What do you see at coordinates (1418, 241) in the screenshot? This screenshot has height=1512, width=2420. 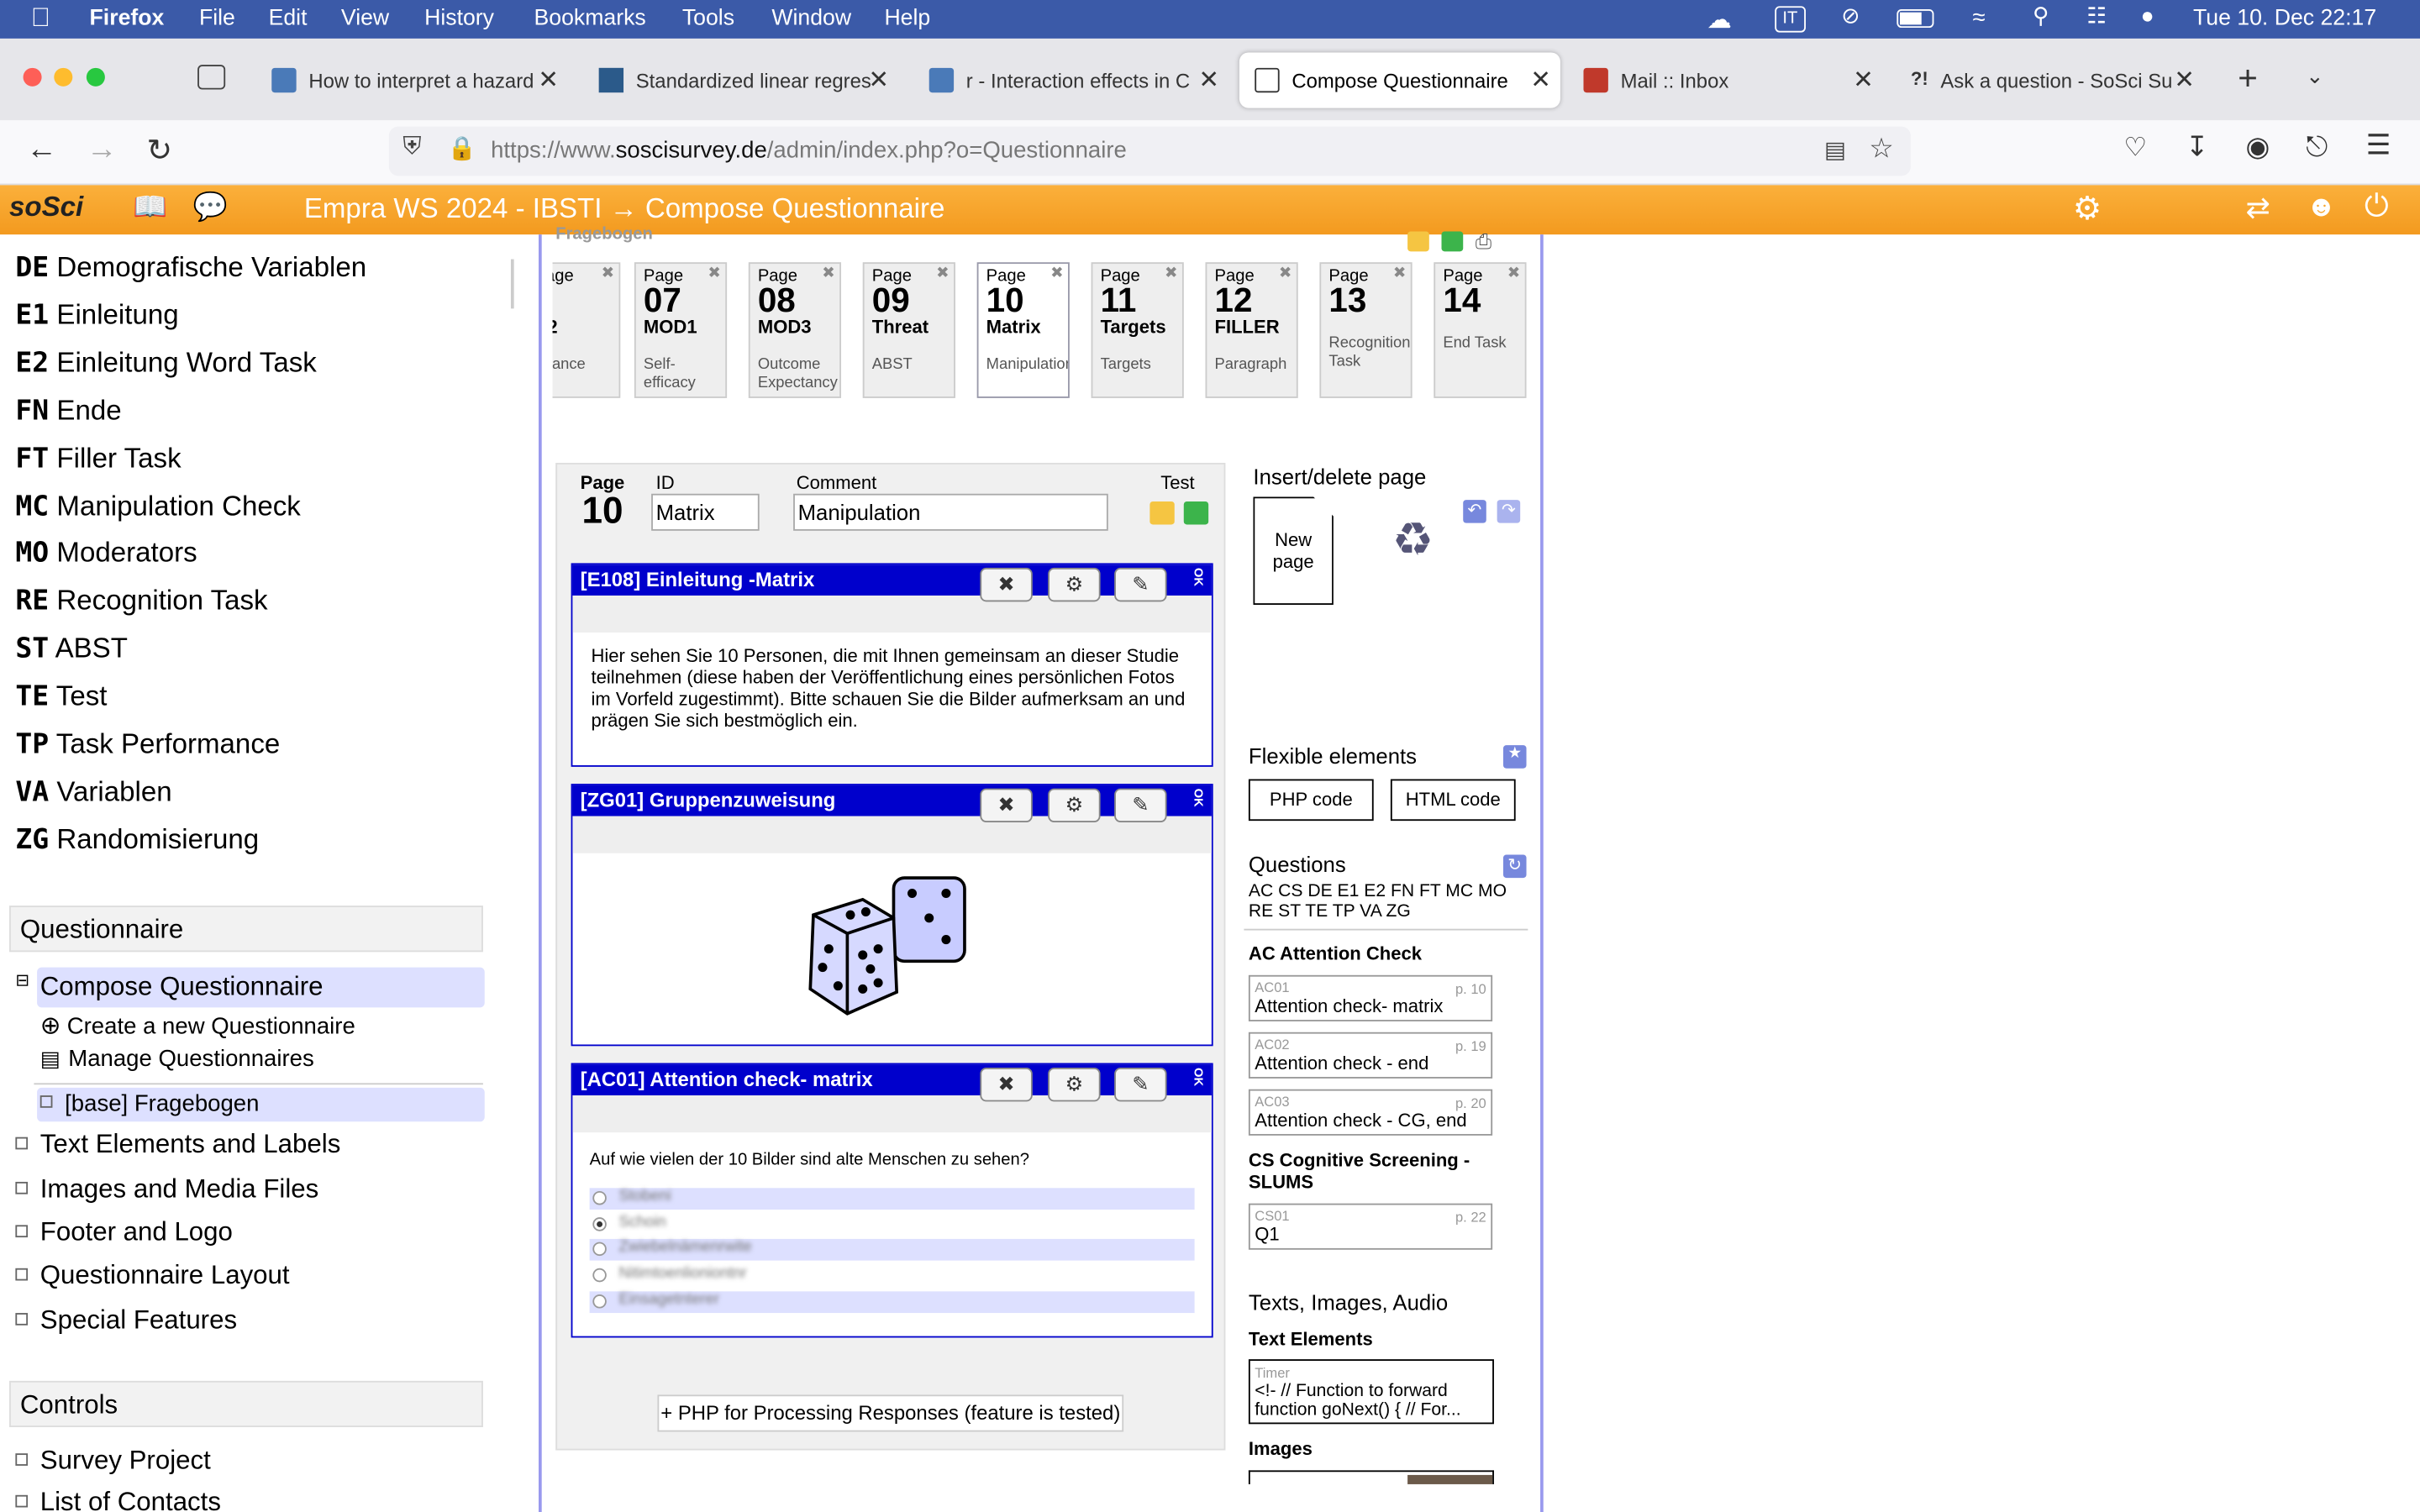 I see `preview-play-icon` at bounding box center [1418, 241].